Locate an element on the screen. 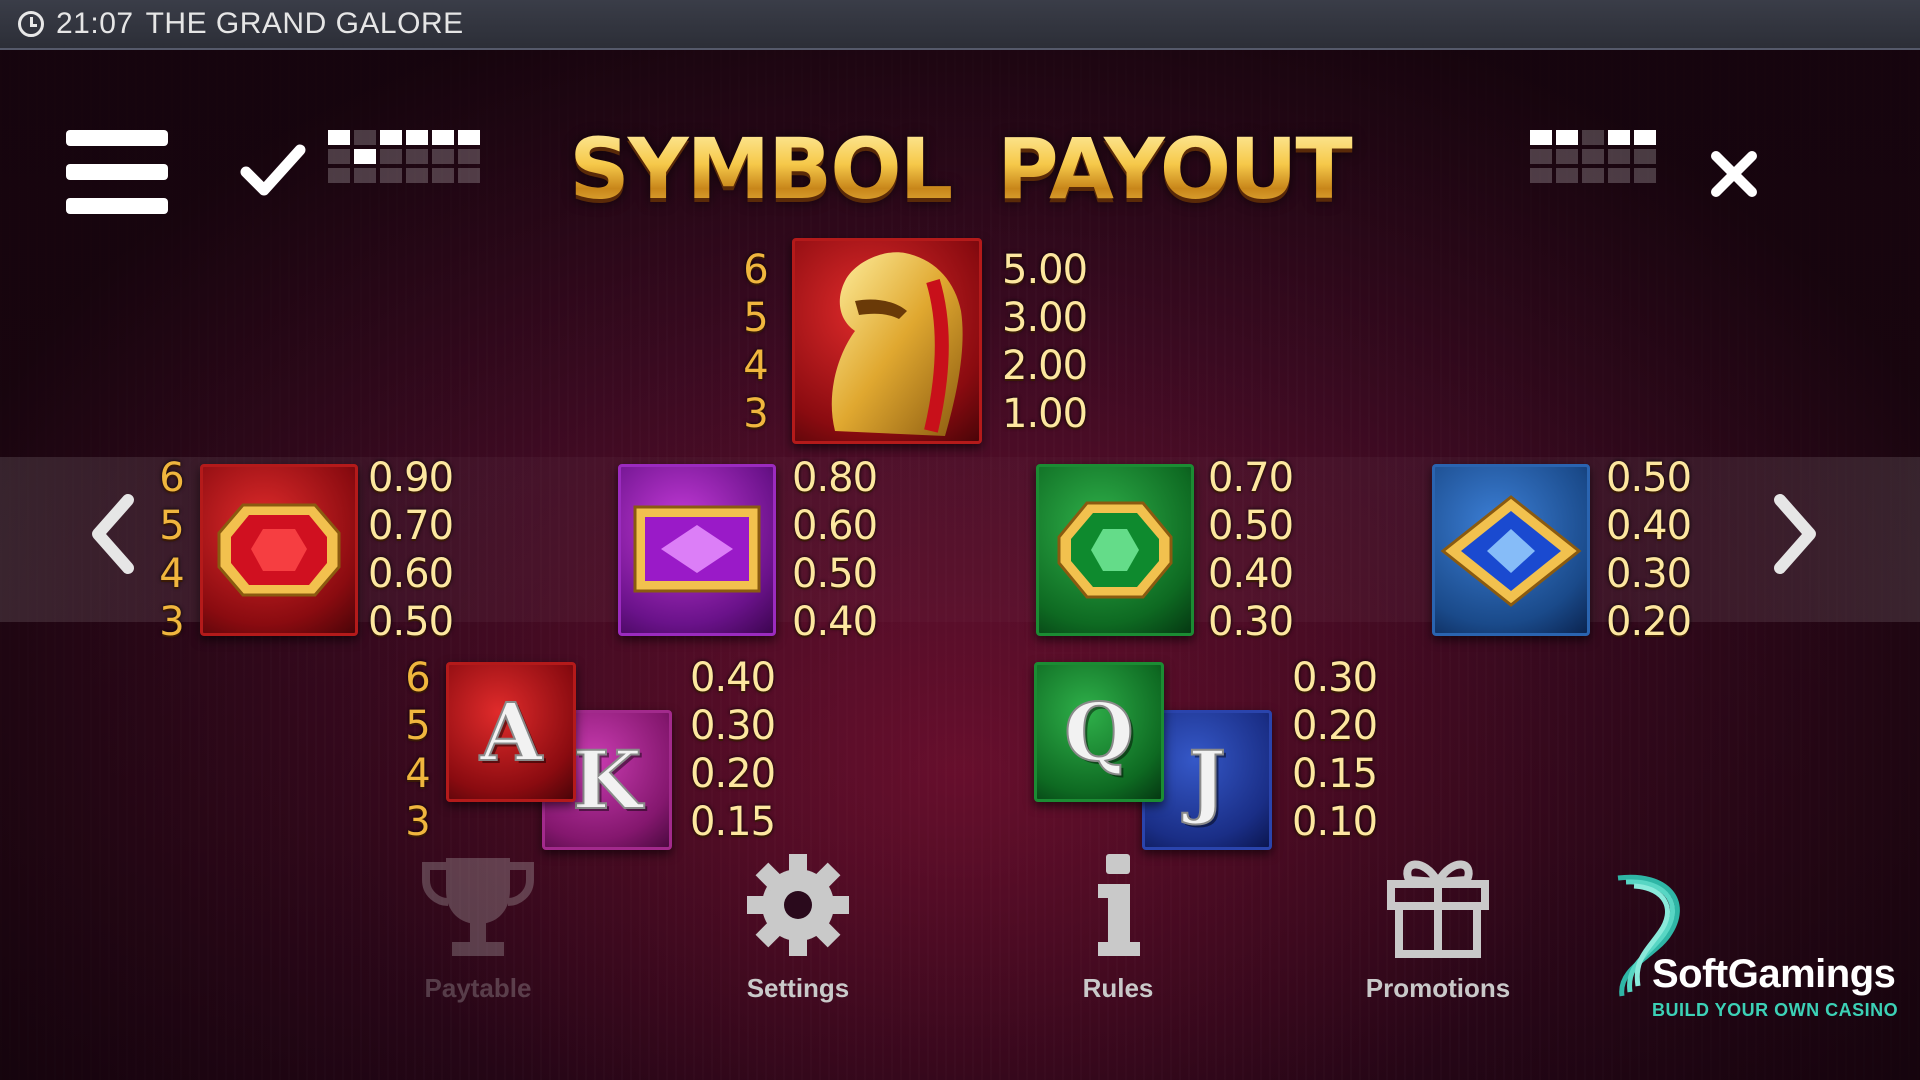 The height and width of the screenshot is (1080, 1920). settings-button: Settings is located at coordinates (798, 927).